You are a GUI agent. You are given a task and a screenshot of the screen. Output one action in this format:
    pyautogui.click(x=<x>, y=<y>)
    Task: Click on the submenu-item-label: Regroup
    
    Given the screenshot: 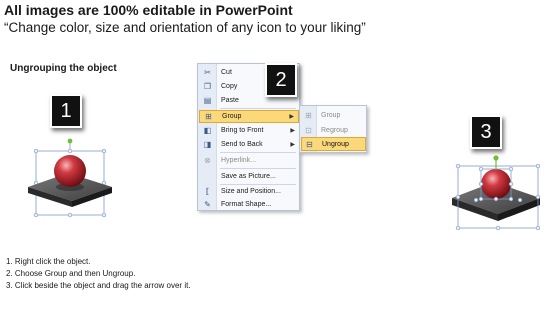 What is the action you would take?
    pyautogui.click(x=334, y=130)
    